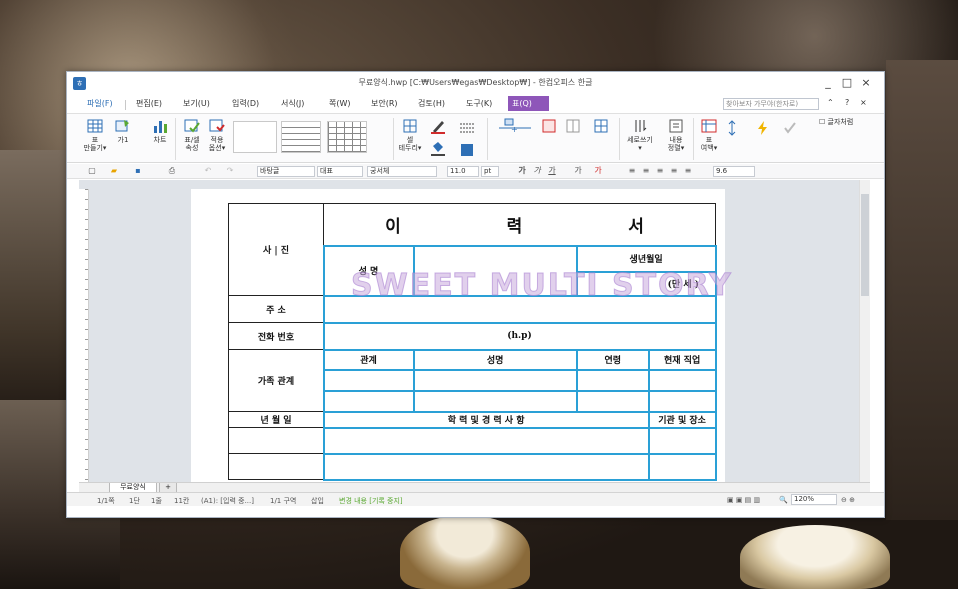  What do you see at coordinates (688, 171) in the screenshot?
I see `distribute-icon: ≡` at bounding box center [688, 171].